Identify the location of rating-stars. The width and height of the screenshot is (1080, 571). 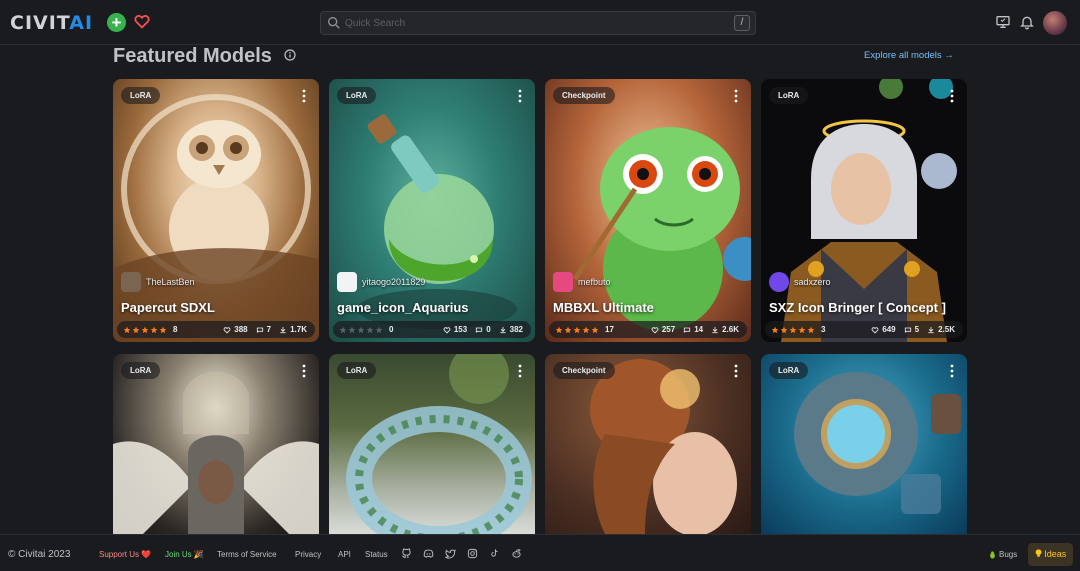
(793, 330).